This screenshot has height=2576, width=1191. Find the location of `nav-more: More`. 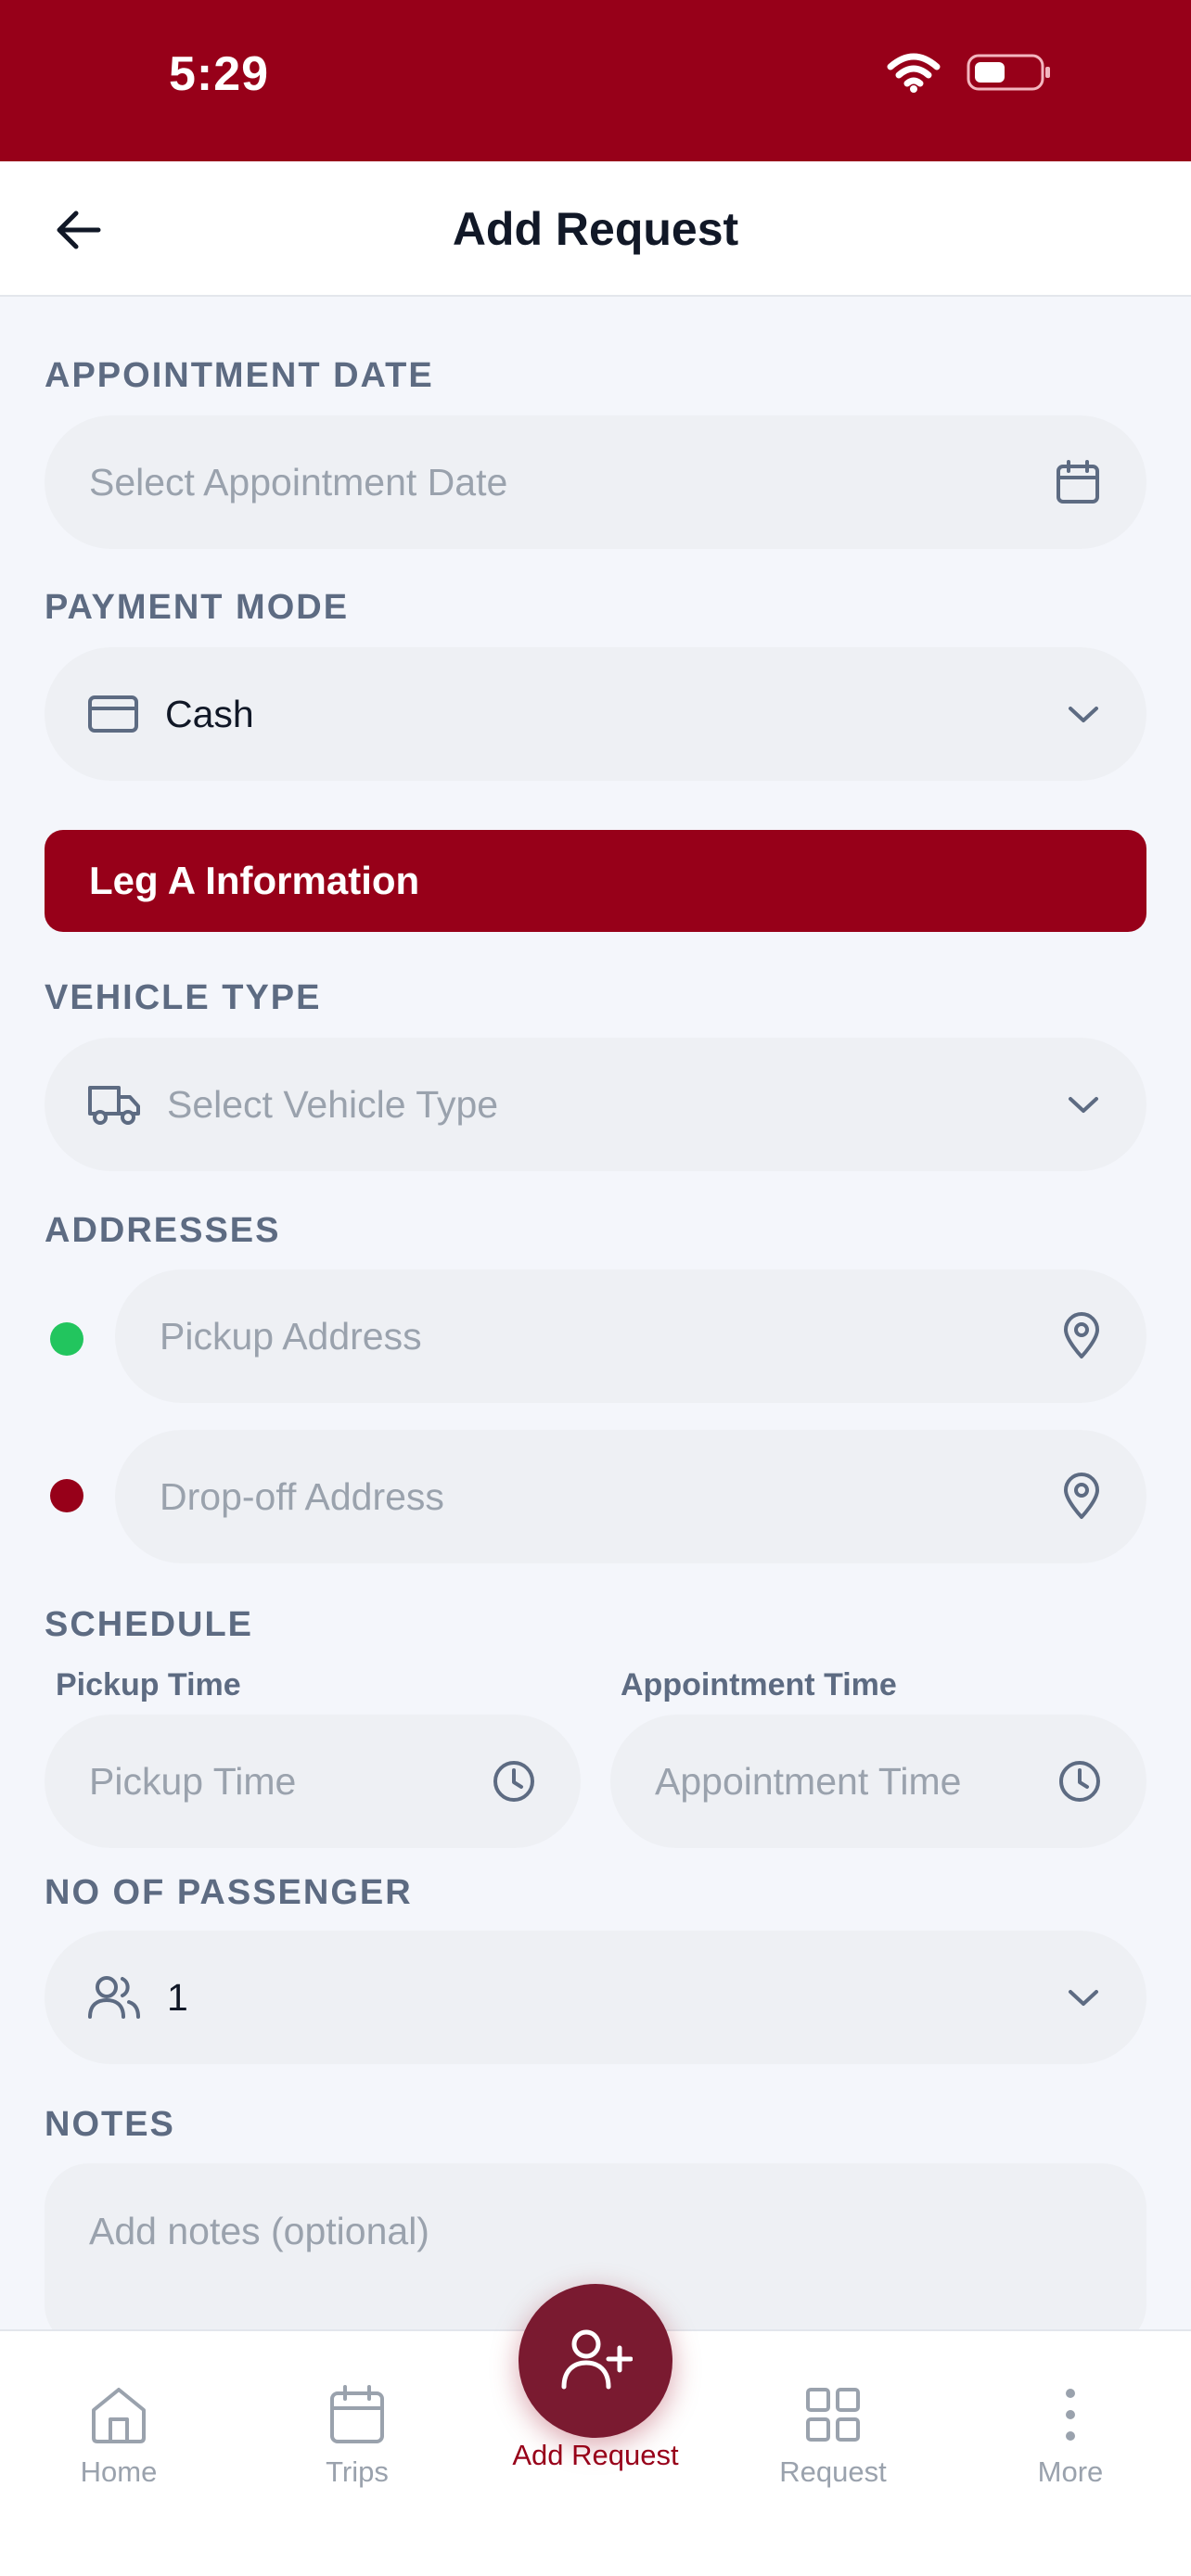

nav-more: More is located at coordinates (1070, 2434).